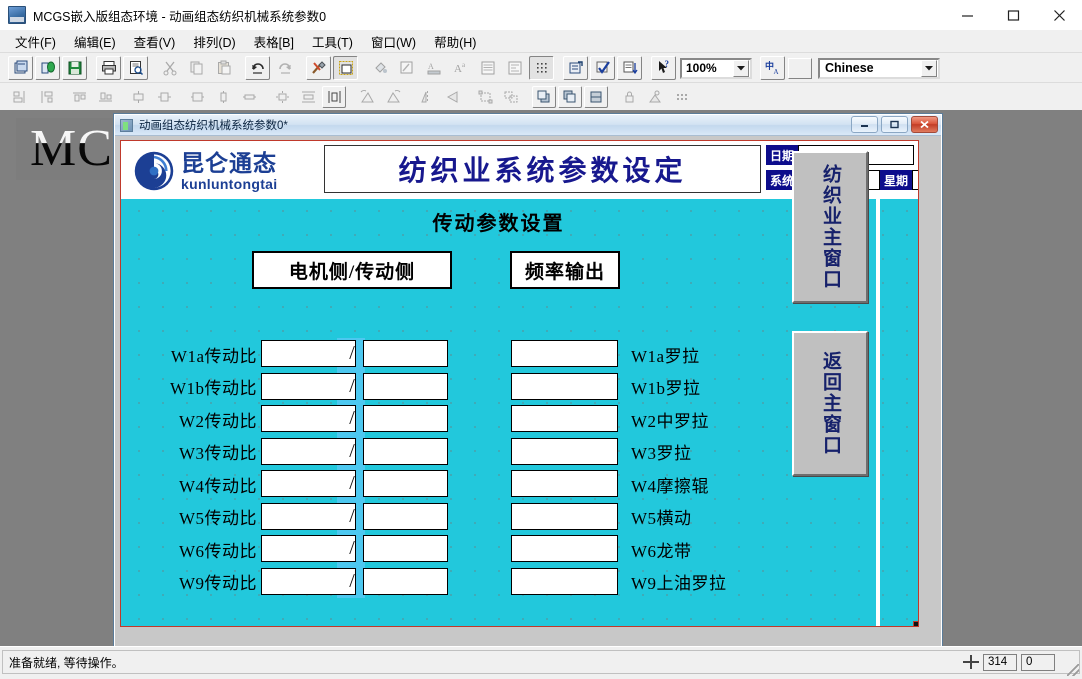  What do you see at coordinates (223, 97) in the screenshot?
I see `same-height-icon` at bounding box center [223, 97].